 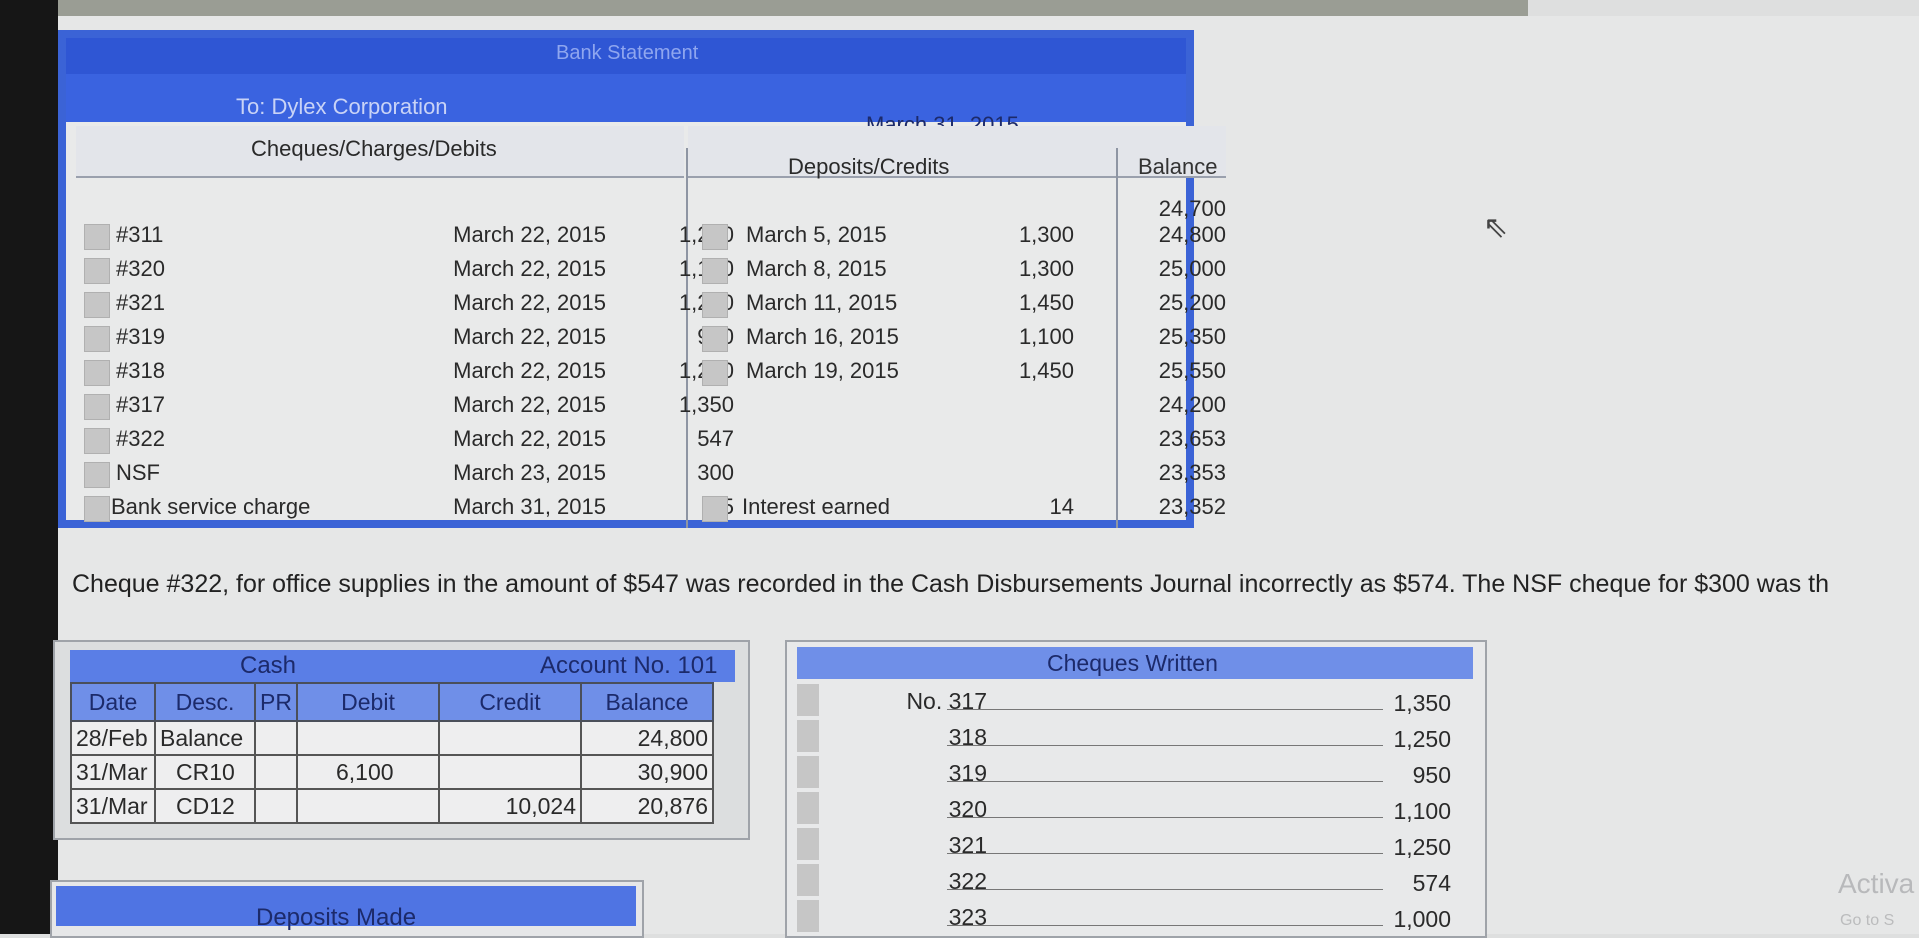 I want to click on opening-balance: 24,700, so click(x=1192, y=208).